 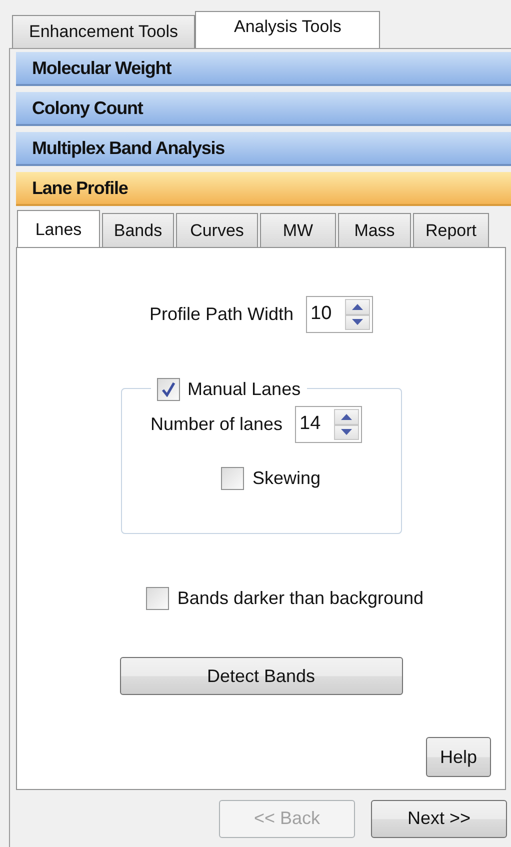 I want to click on tab: Mass, so click(x=374, y=230).